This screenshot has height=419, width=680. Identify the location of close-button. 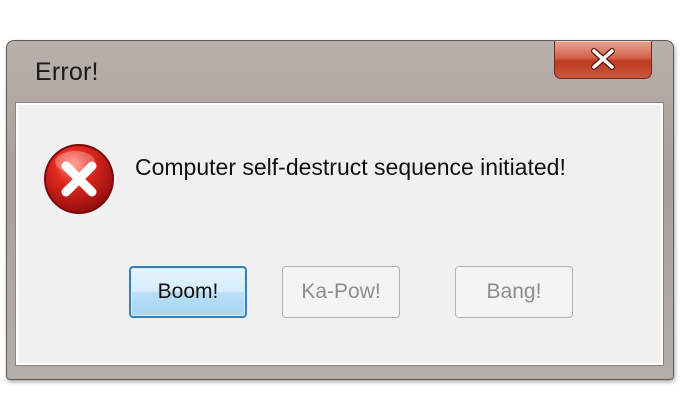
(603, 60).